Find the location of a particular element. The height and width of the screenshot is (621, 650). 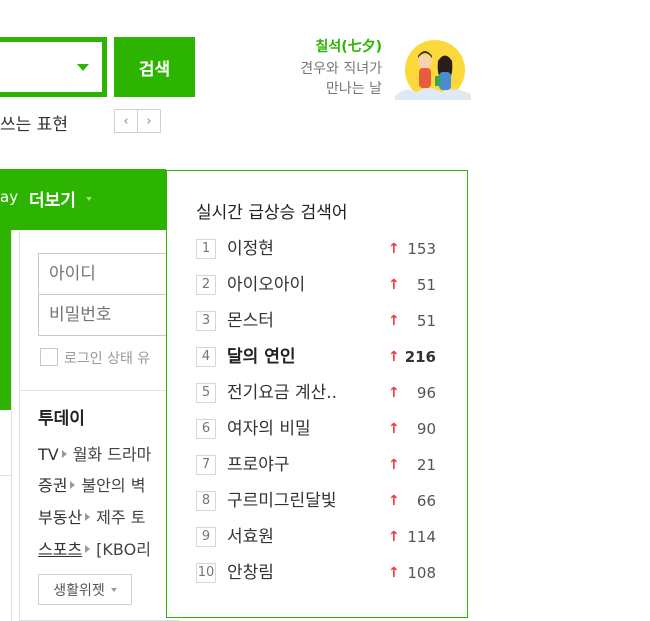

main-nav-bar is located at coordinates (83, 199).